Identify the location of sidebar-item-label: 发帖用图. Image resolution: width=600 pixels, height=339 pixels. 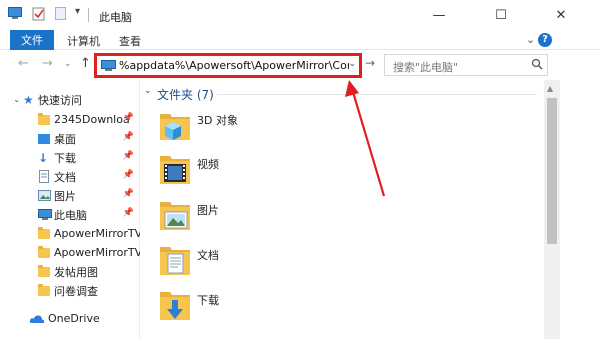
(76, 272).